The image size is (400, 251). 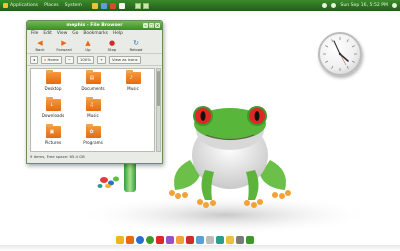 I want to click on analog-clock-widget, so click(x=340, y=54).